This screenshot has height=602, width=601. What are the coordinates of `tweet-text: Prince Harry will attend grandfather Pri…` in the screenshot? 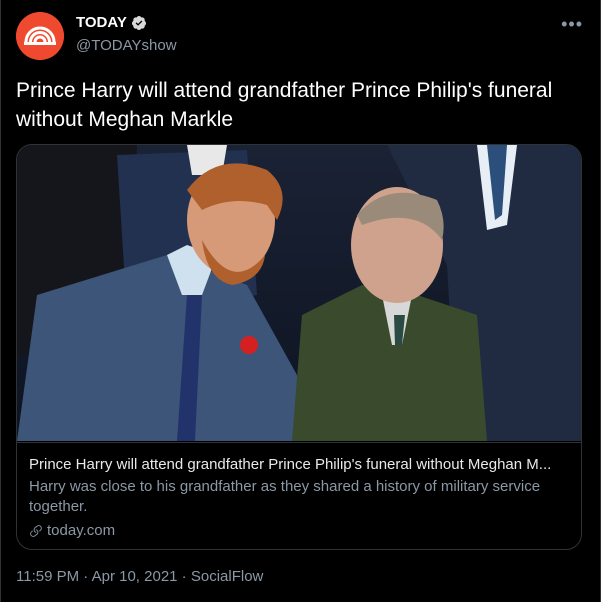 It's located at (284, 105).